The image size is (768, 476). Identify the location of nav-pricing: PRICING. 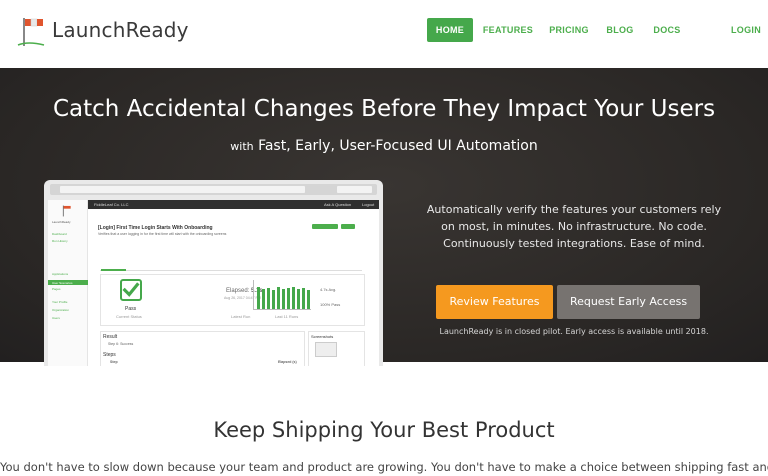
(569, 30).